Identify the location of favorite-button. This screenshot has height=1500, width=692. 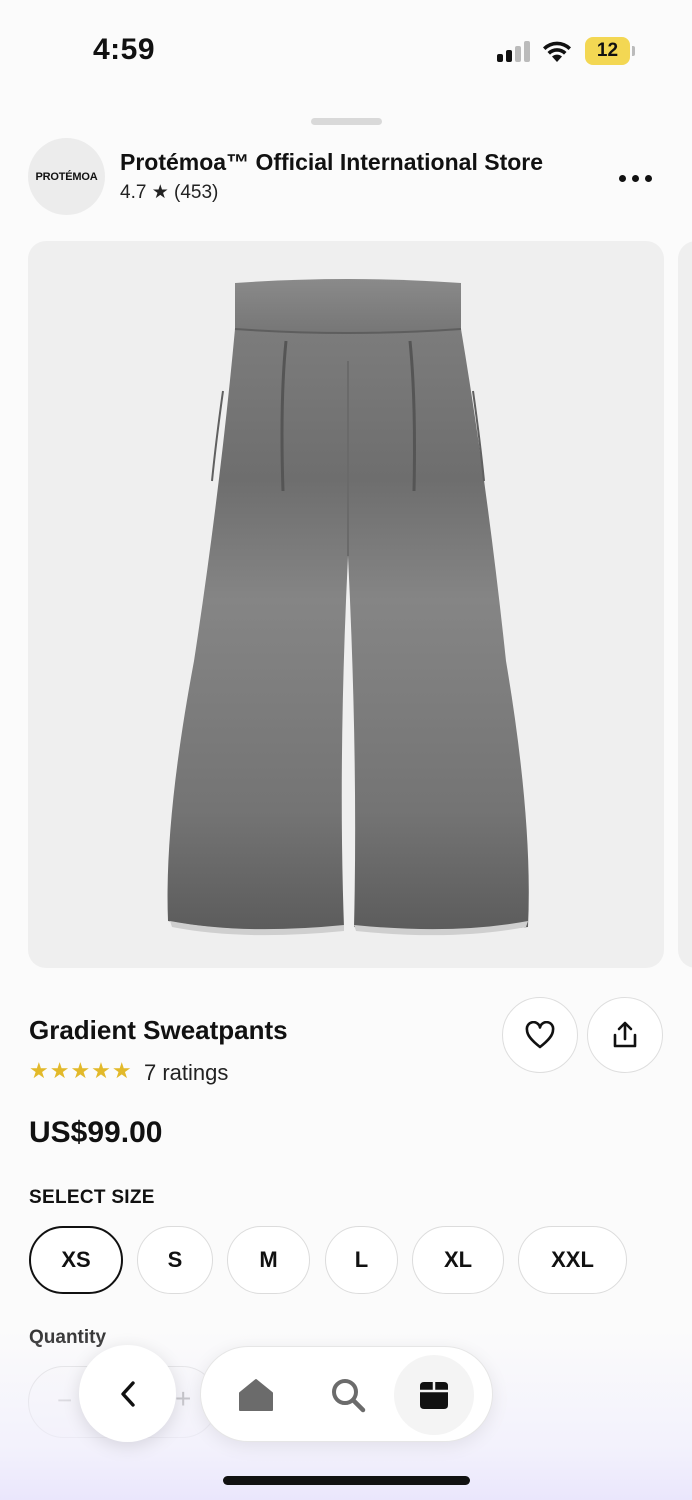
(540, 1035).